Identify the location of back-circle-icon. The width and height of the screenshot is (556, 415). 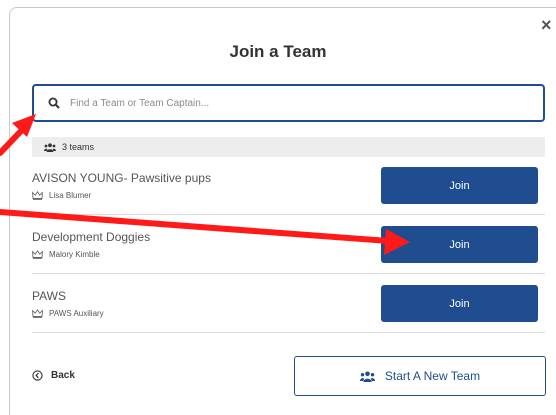
(37, 375).